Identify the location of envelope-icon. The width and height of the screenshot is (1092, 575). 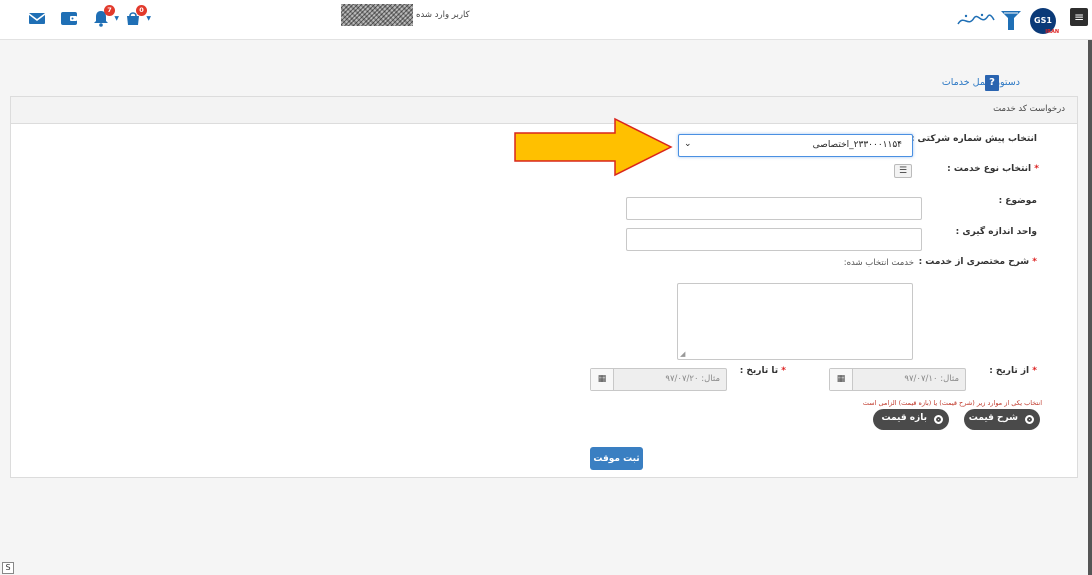
(37, 18).